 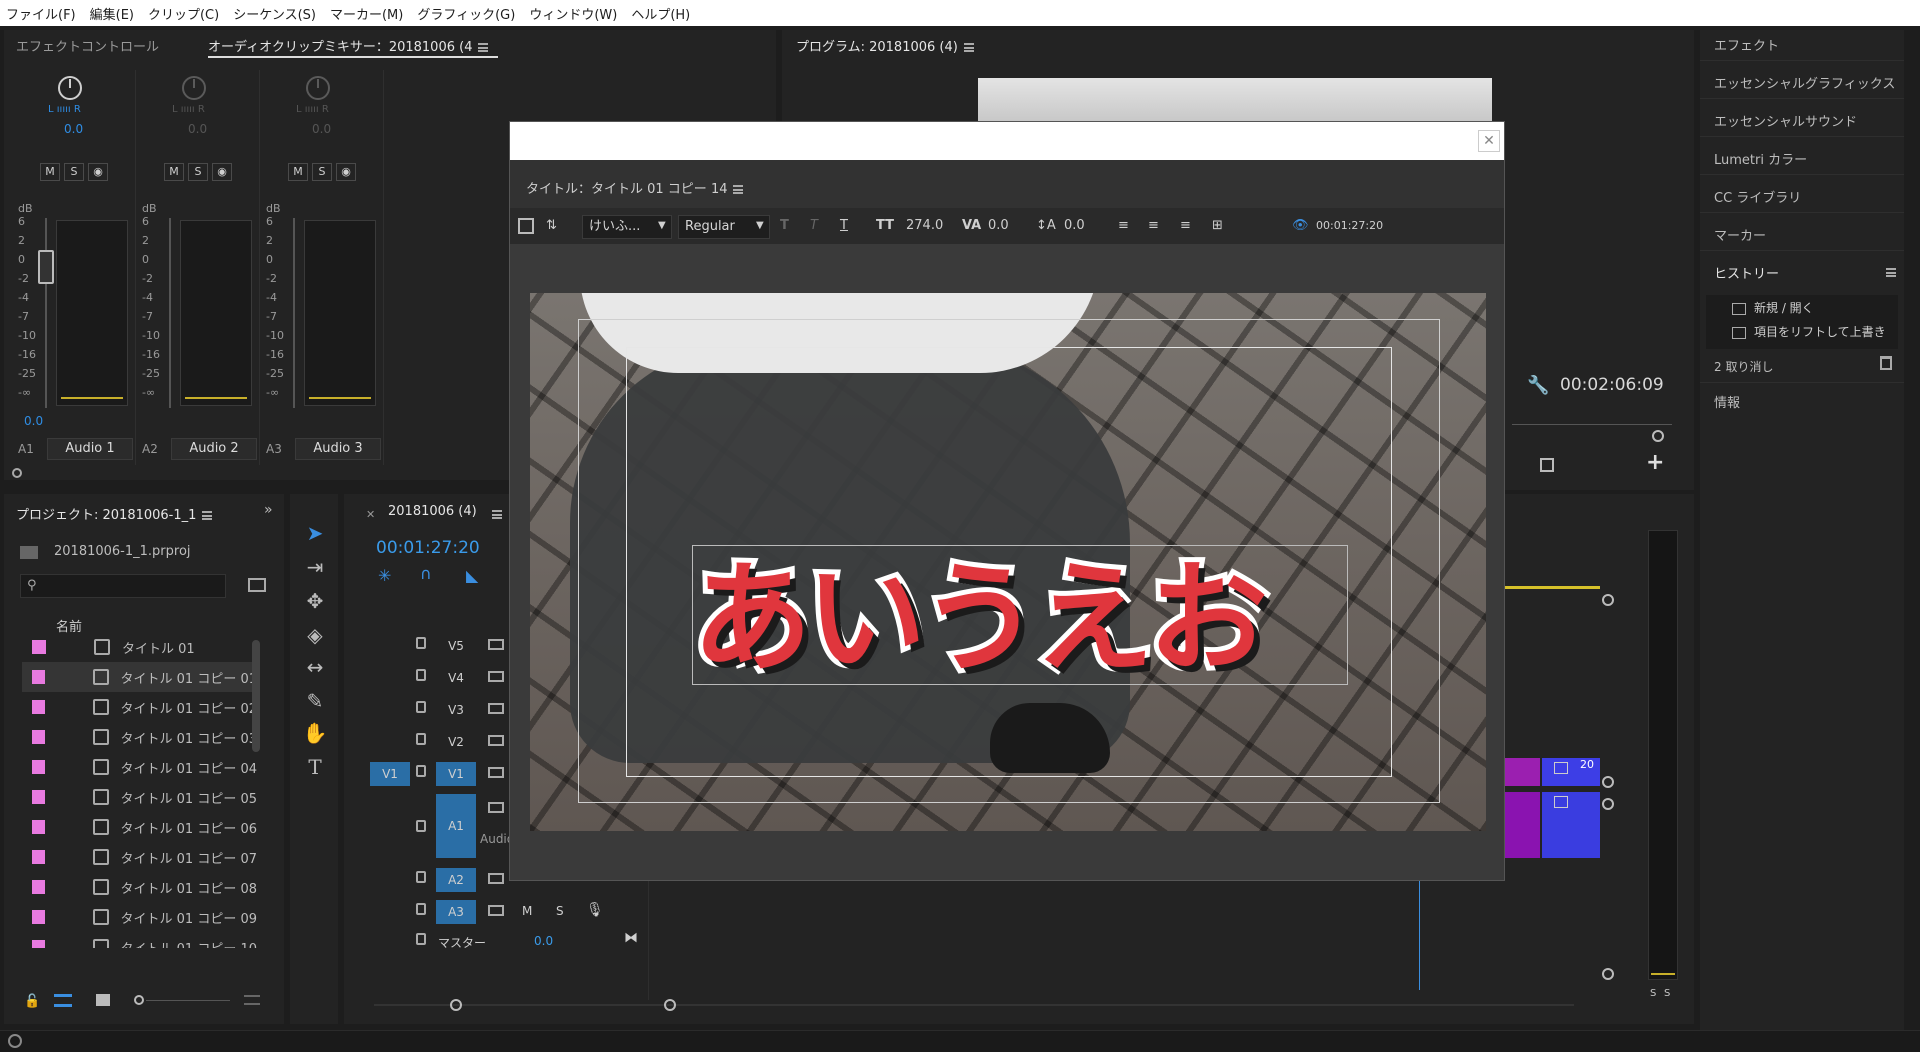 I want to click on tab-project: プロジェクト: 20181006-1_1, so click(x=114, y=513).